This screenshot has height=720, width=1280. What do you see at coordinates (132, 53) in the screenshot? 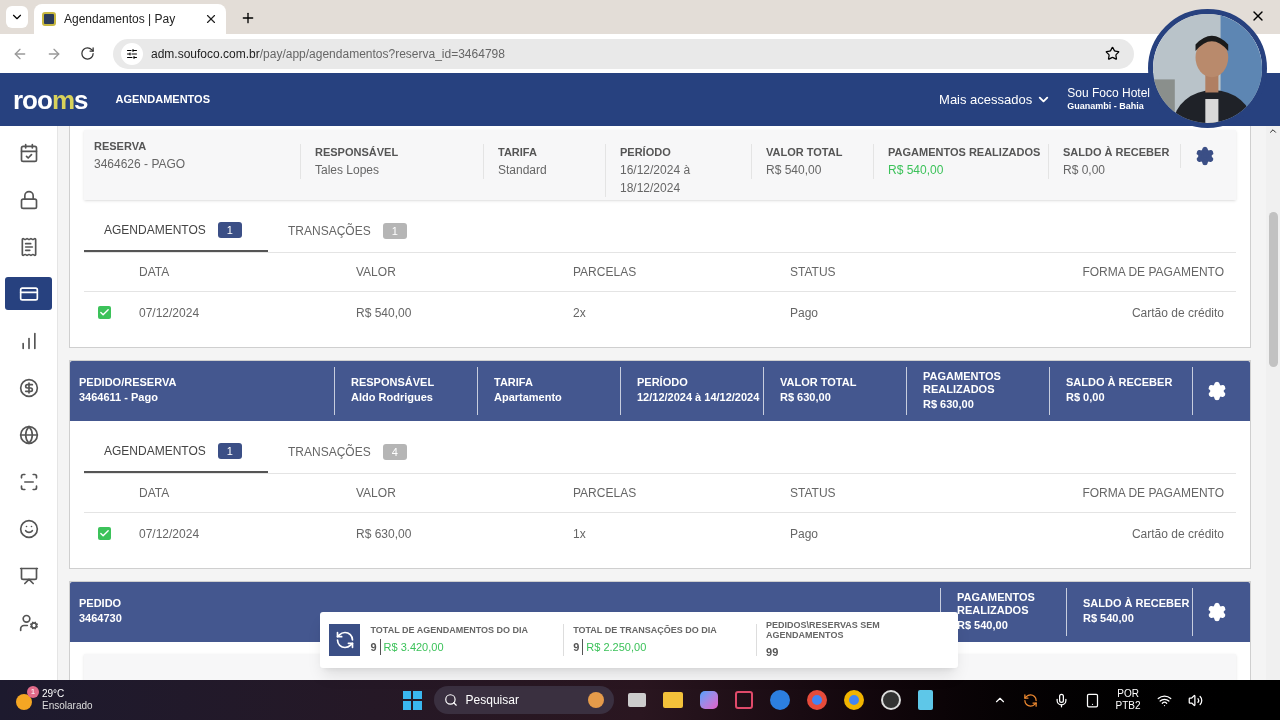
I see `site-settings-icon` at bounding box center [132, 53].